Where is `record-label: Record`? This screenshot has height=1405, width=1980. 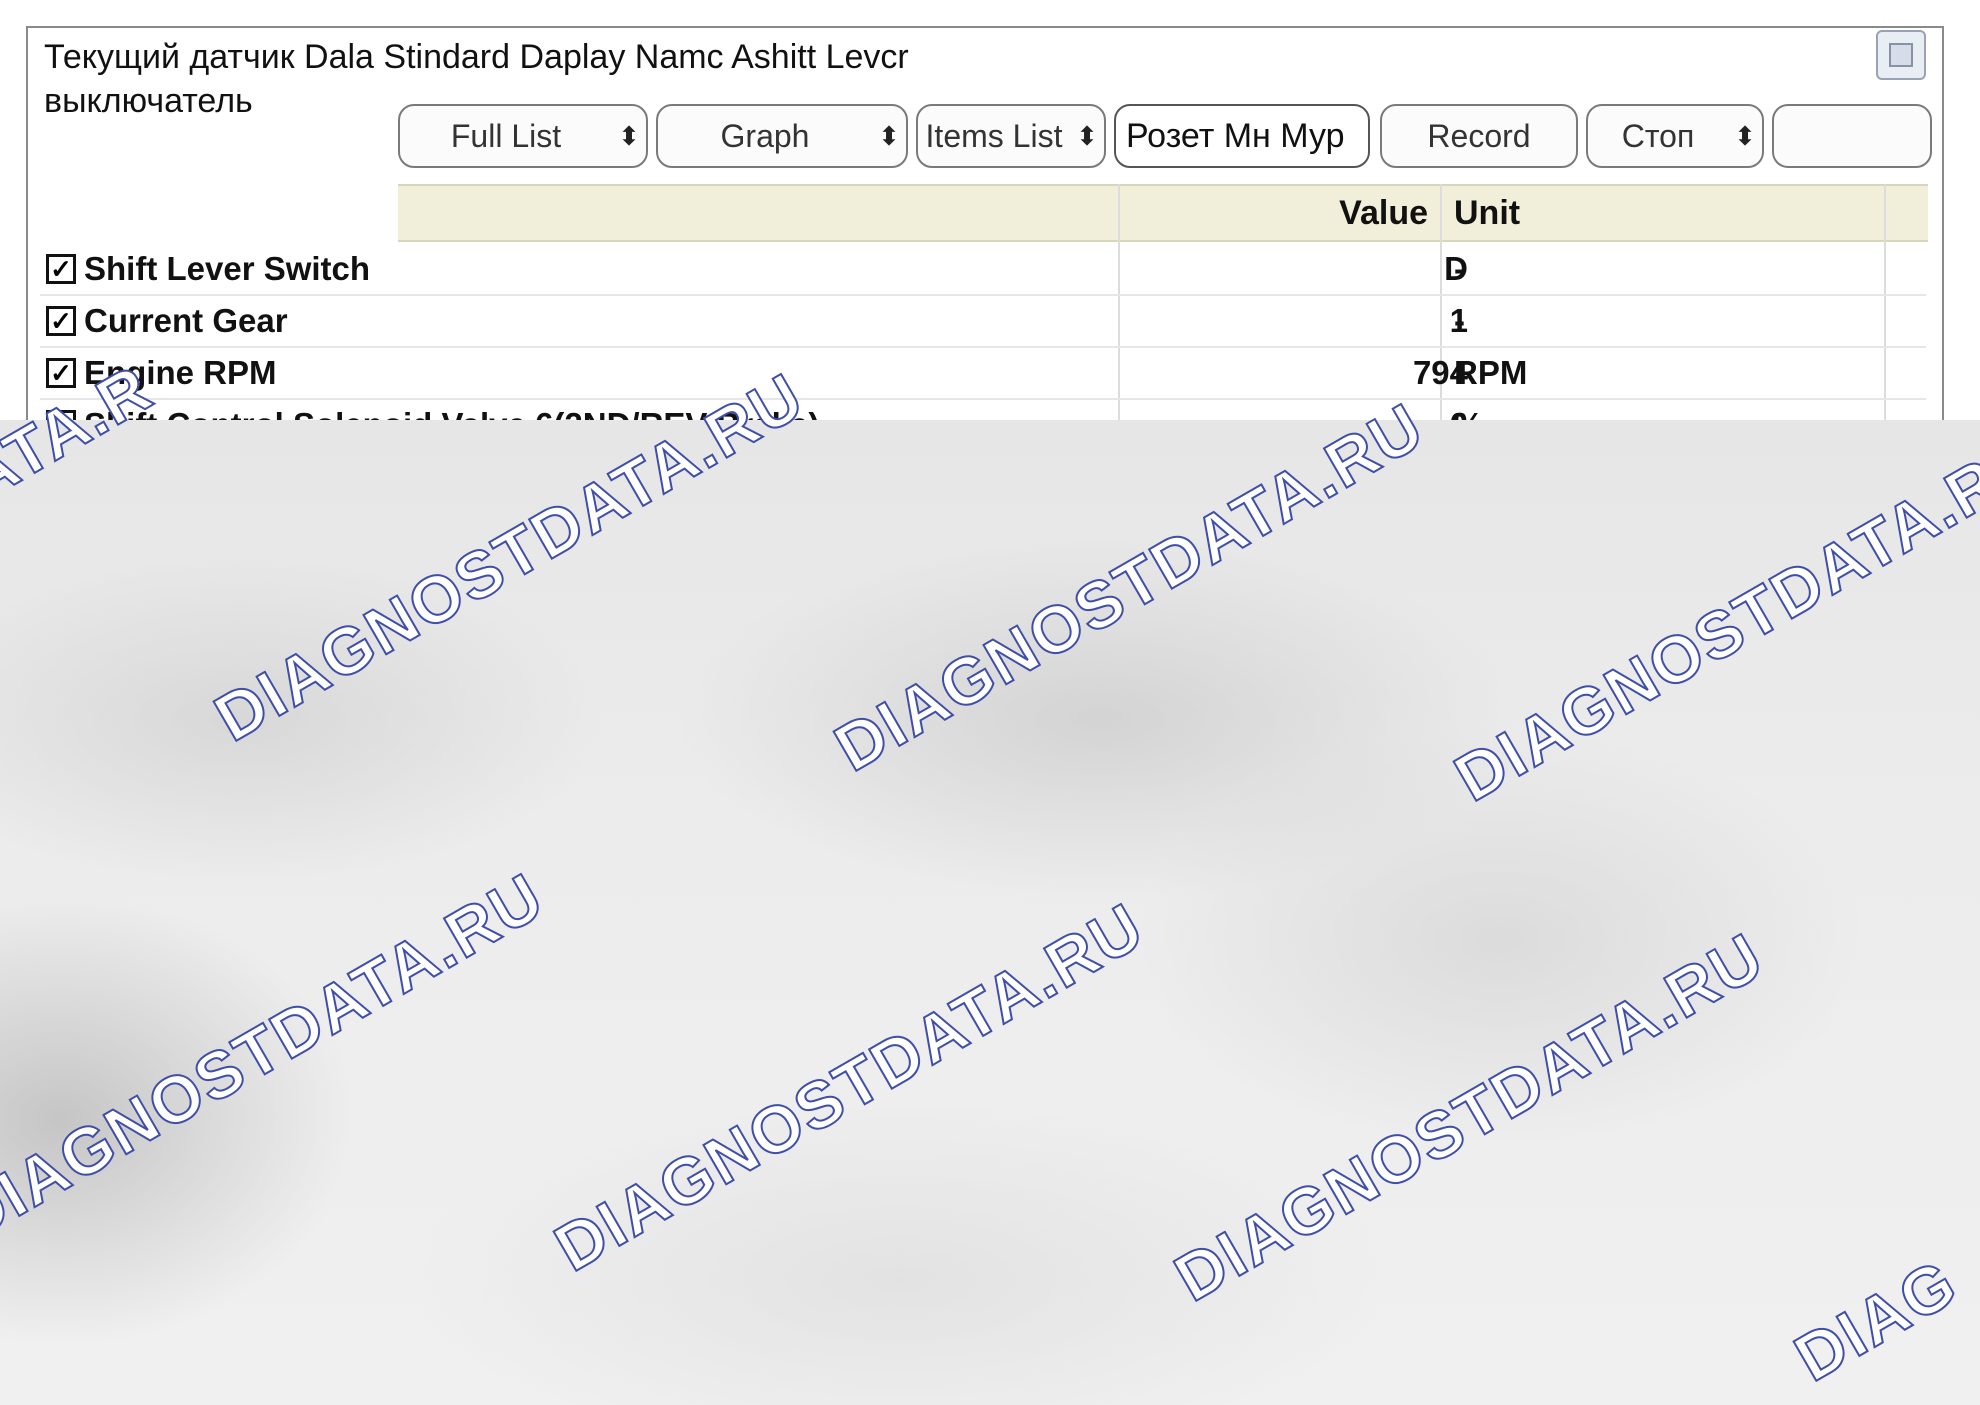
record-label: Record is located at coordinates (1479, 135).